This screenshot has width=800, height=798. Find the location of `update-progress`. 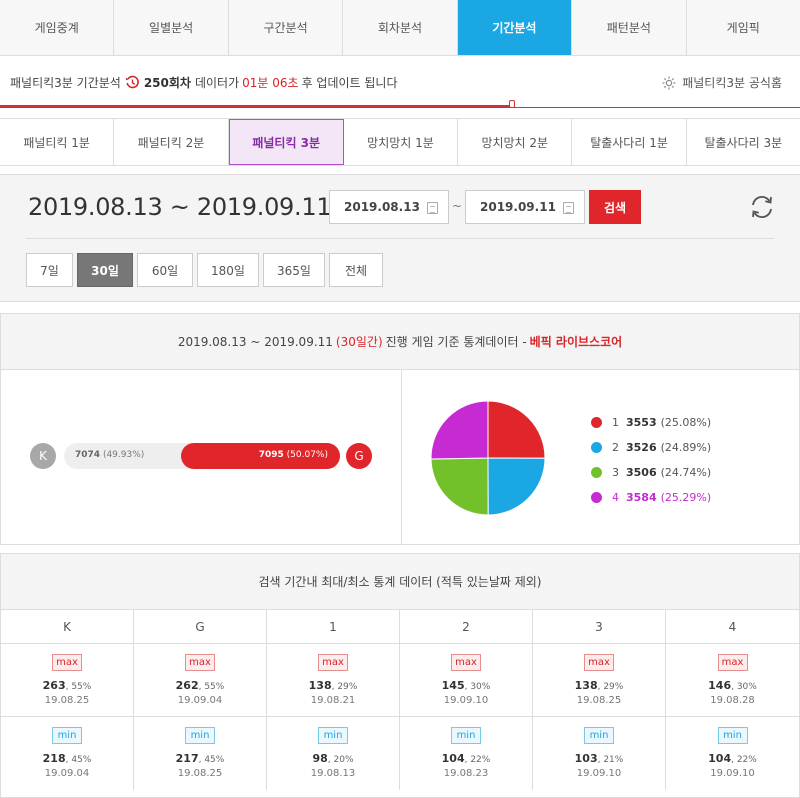

update-progress is located at coordinates (400, 104).